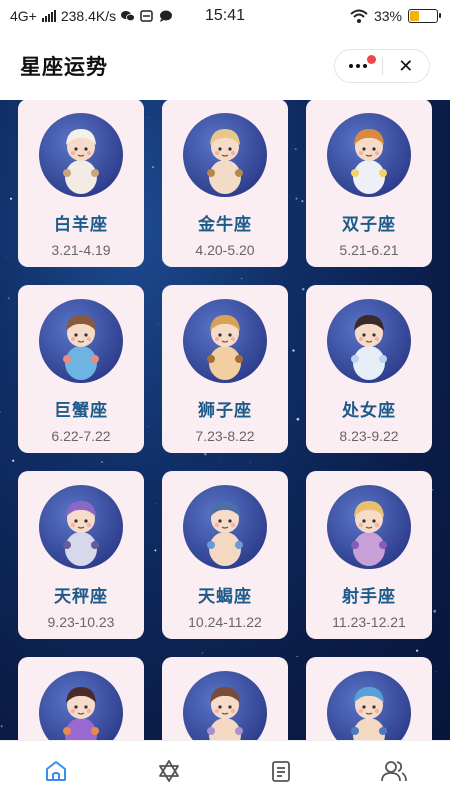 The image size is (450, 800). What do you see at coordinates (225, 596) in the screenshot?
I see `zodiac-name: 天蝎座` at bounding box center [225, 596].